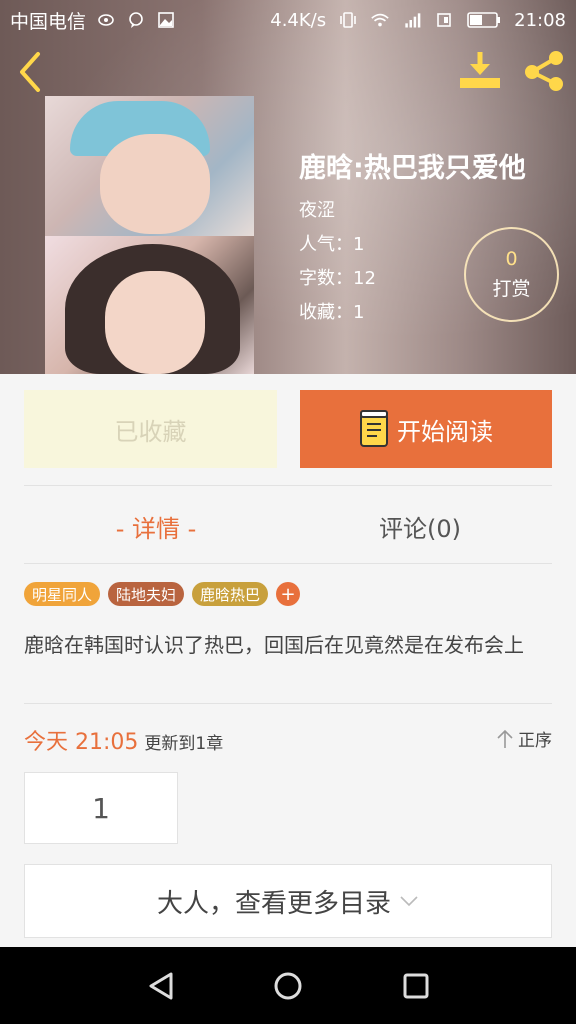  I want to click on add-tag-button: +, so click(288, 594).